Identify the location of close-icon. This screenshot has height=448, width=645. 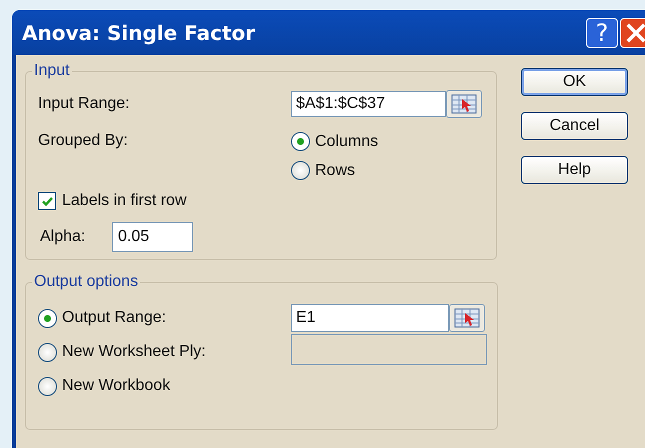
(635, 33).